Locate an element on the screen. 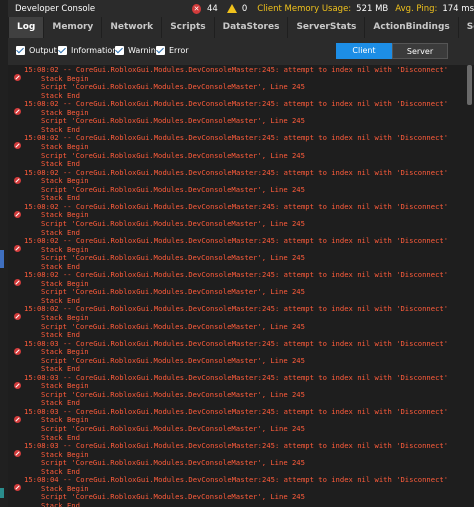 This screenshot has height=507, width=474. tab-log: Log is located at coordinates (26, 27).